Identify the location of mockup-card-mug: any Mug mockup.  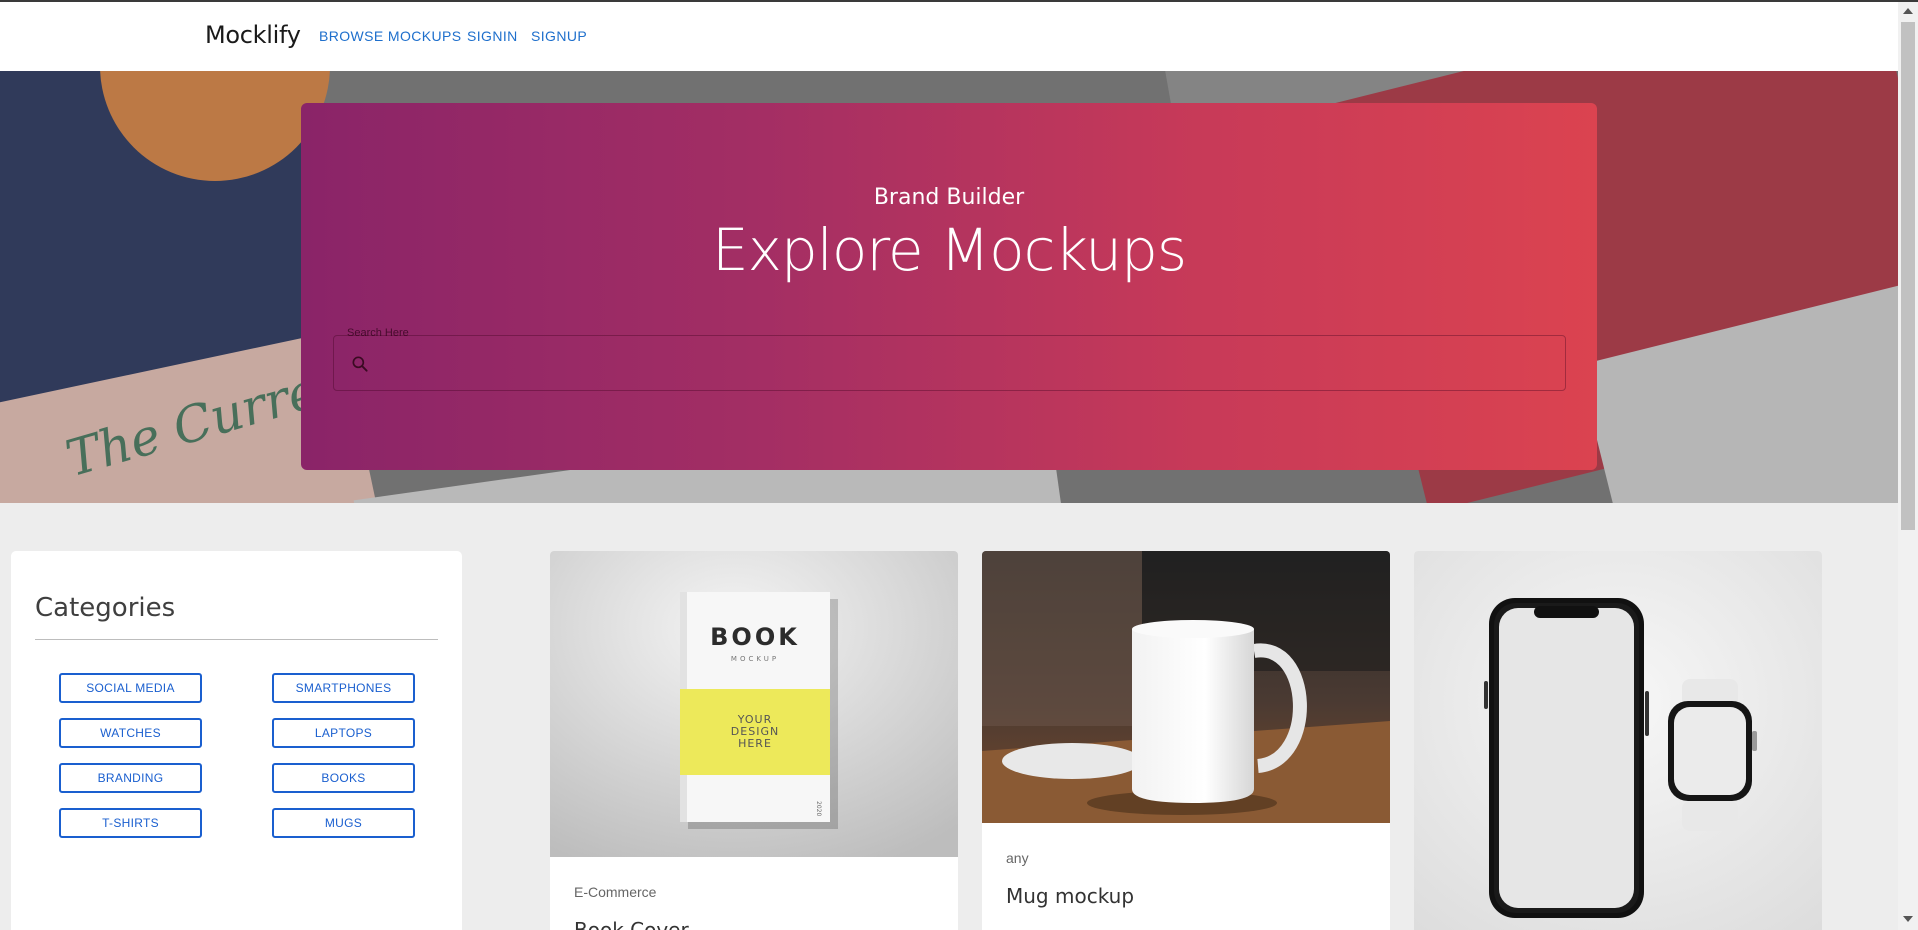
(1186, 740).